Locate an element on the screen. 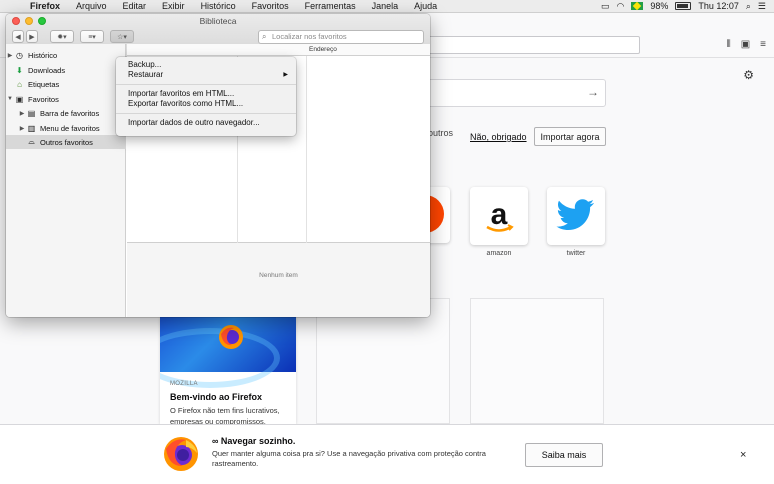  bookmark-detail-pane: Nenhum item is located at coordinates (278, 280).